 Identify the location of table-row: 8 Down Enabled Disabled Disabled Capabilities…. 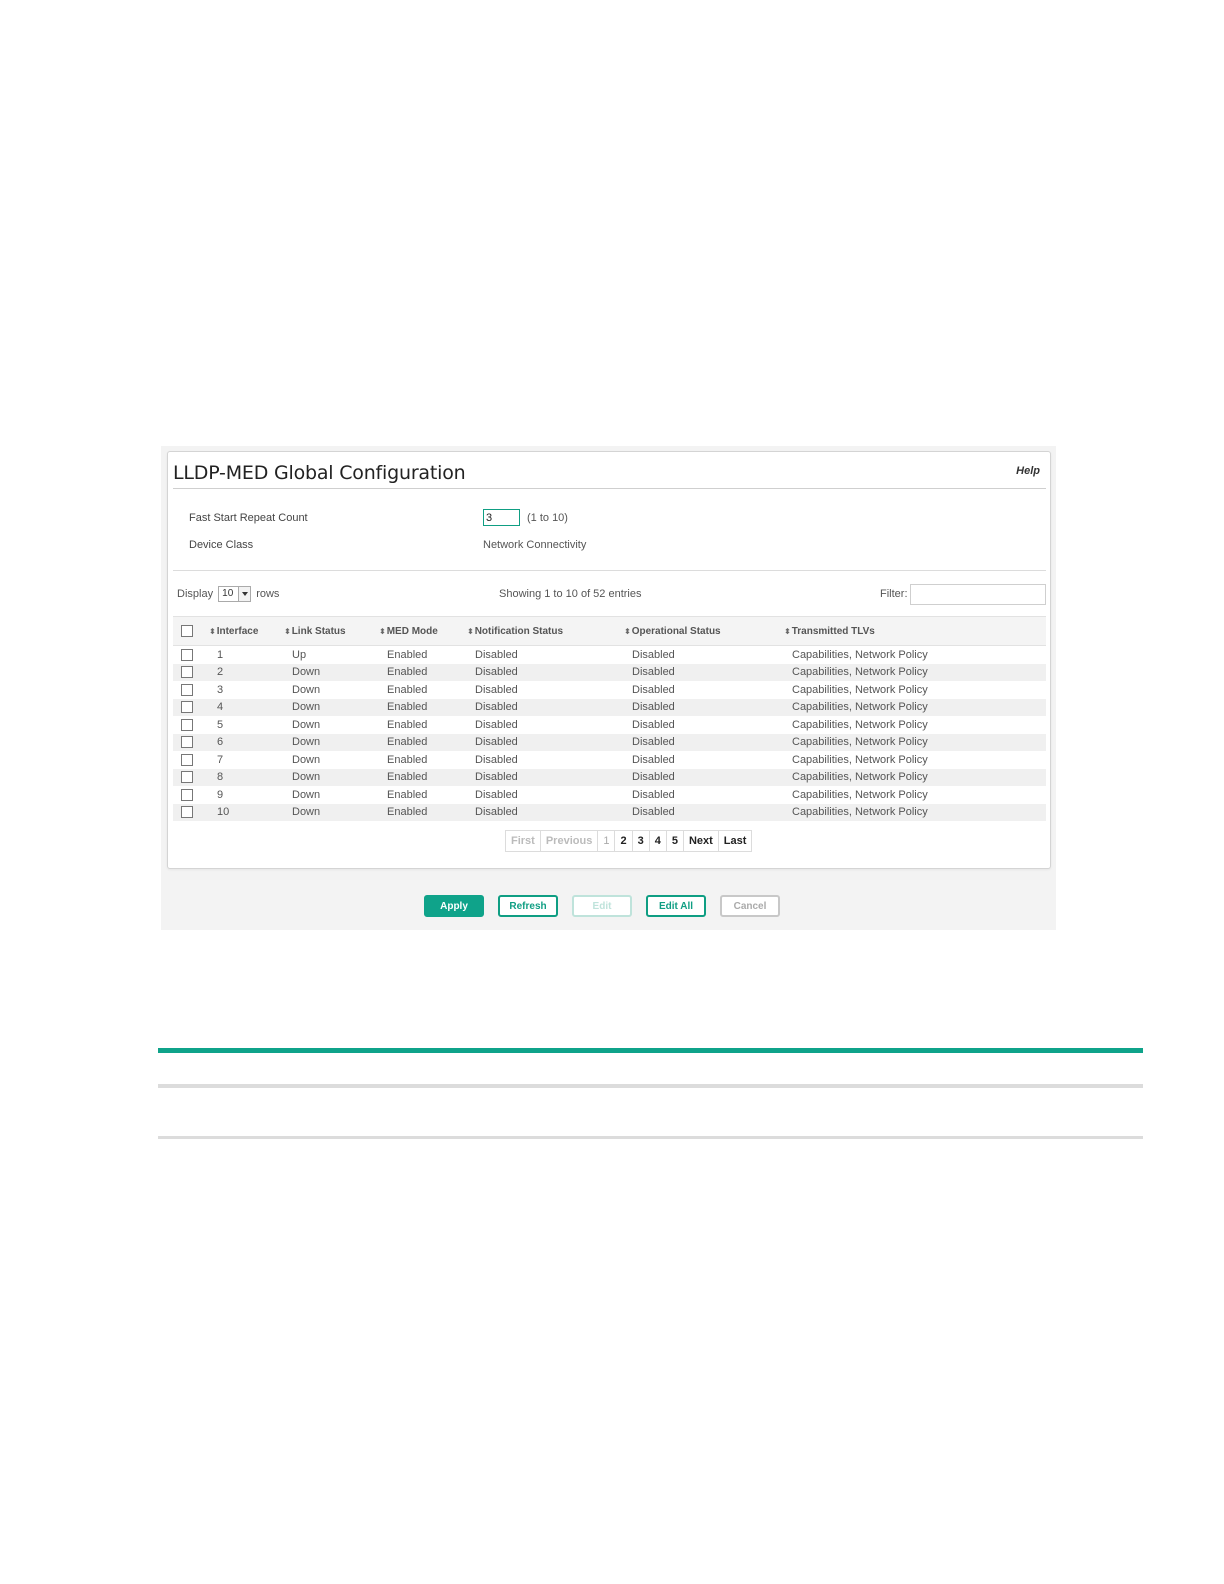
(609, 777).